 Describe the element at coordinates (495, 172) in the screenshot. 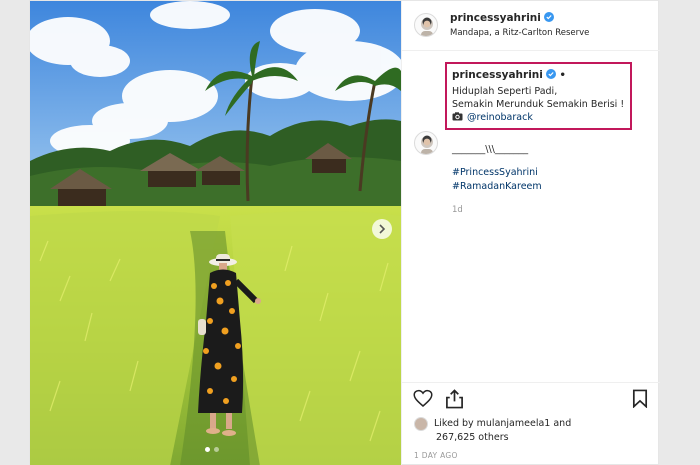

I see `hashtag-link: #PrincessSyahrini` at that location.